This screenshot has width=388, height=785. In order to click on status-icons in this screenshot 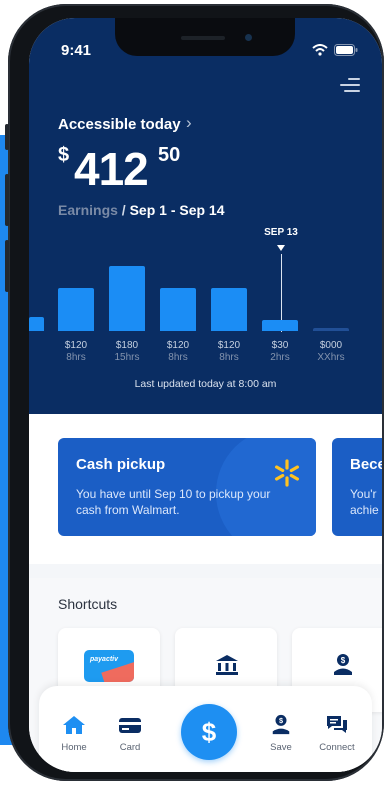, I will do `click(335, 50)`.